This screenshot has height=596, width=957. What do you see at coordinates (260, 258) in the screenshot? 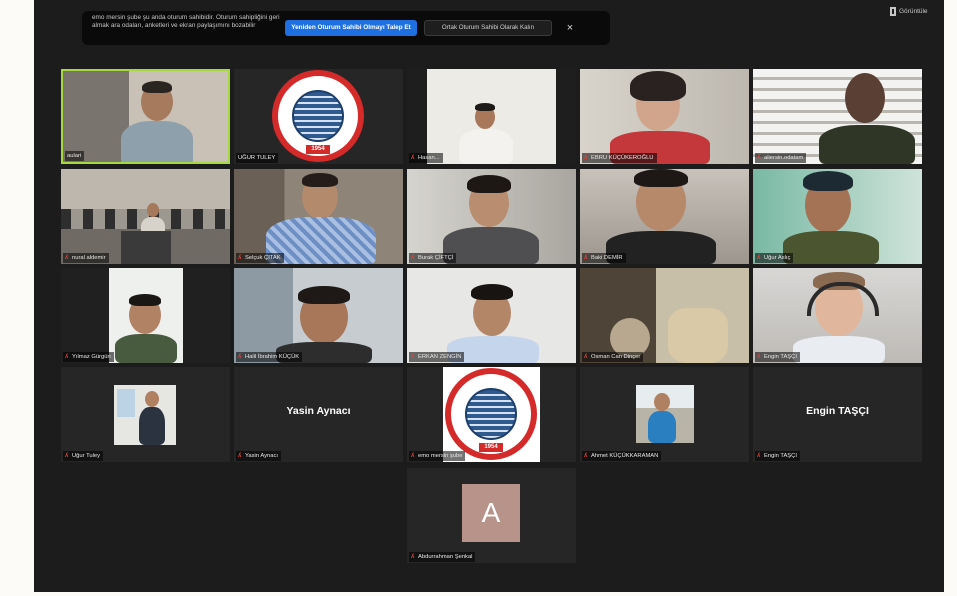
I see `participant-name: ʎ Selçuk ÇITAK` at bounding box center [260, 258].